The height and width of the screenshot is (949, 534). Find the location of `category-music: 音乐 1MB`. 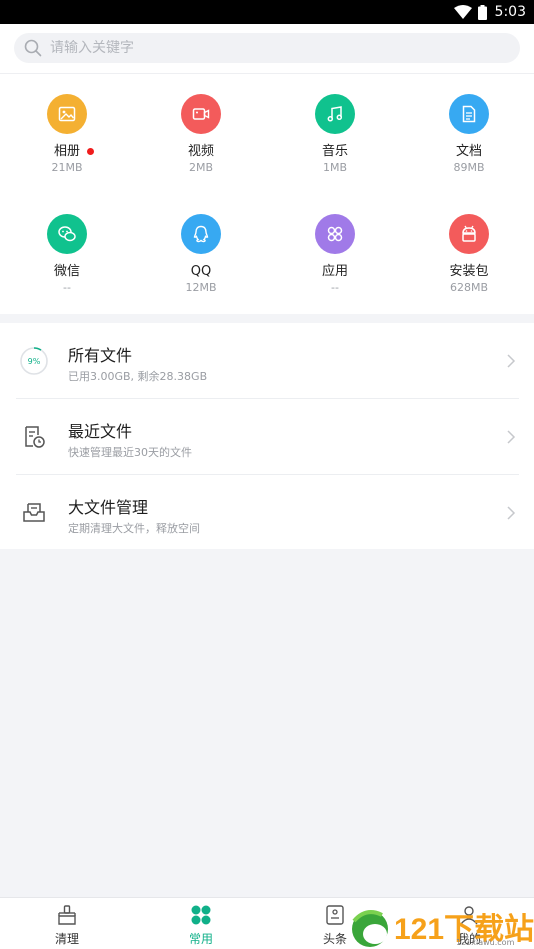

category-music: 音乐 1MB is located at coordinates (335, 129).